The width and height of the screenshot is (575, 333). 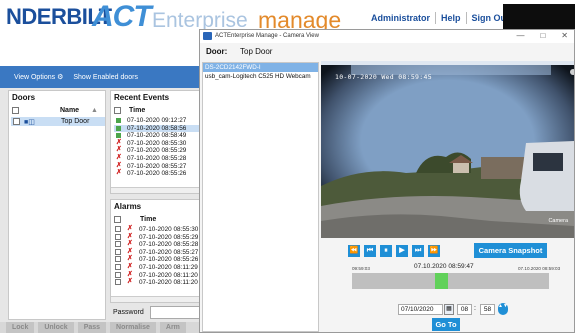 What do you see at coordinates (217, 51) in the screenshot?
I see `door-label: Door:` at bounding box center [217, 51].